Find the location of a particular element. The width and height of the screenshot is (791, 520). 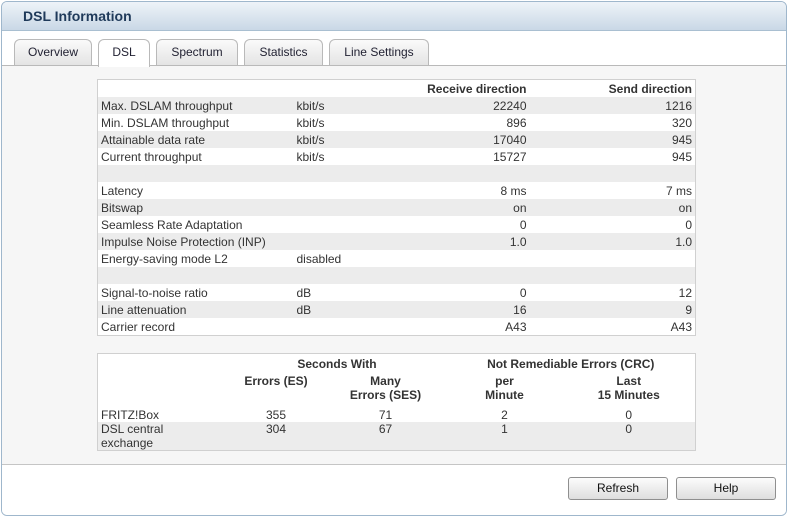

table-row: Attainable data rate kbit/s 17040 945 is located at coordinates (396, 139).